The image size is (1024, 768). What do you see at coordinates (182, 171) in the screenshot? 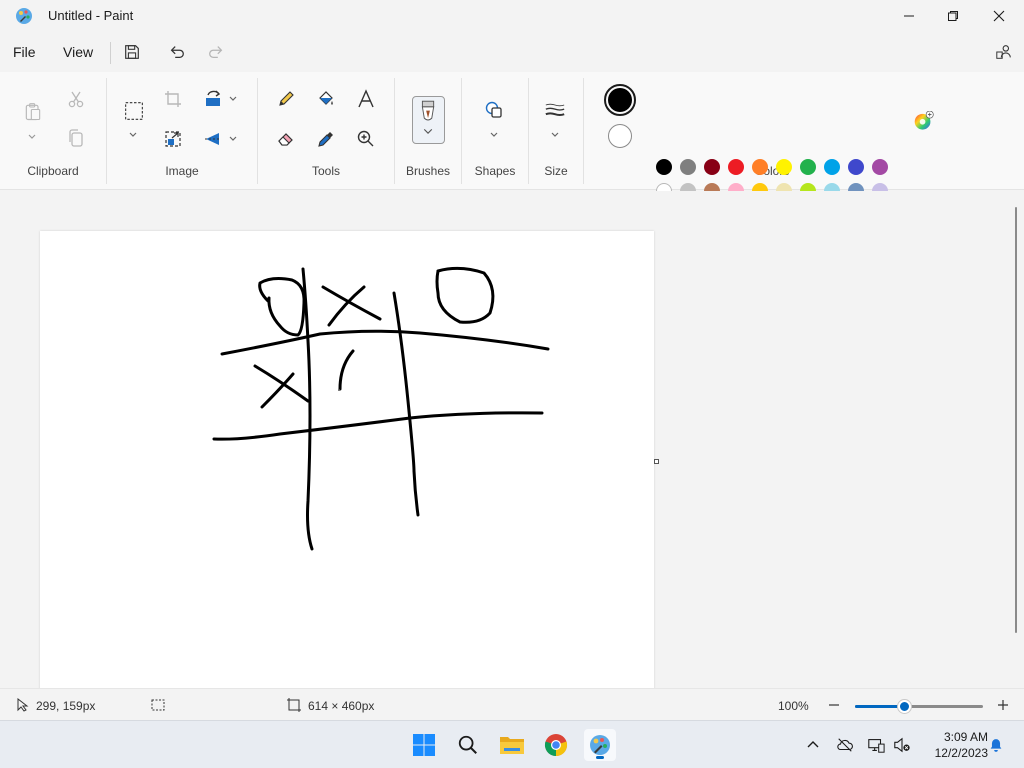
I see `image-label: Image` at bounding box center [182, 171].